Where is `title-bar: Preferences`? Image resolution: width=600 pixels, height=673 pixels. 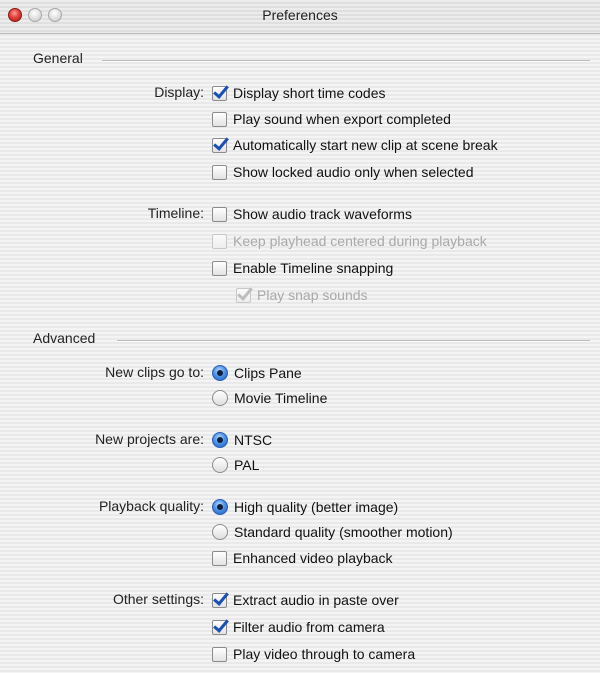
title-bar: Preferences is located at coordinates (300, 17).